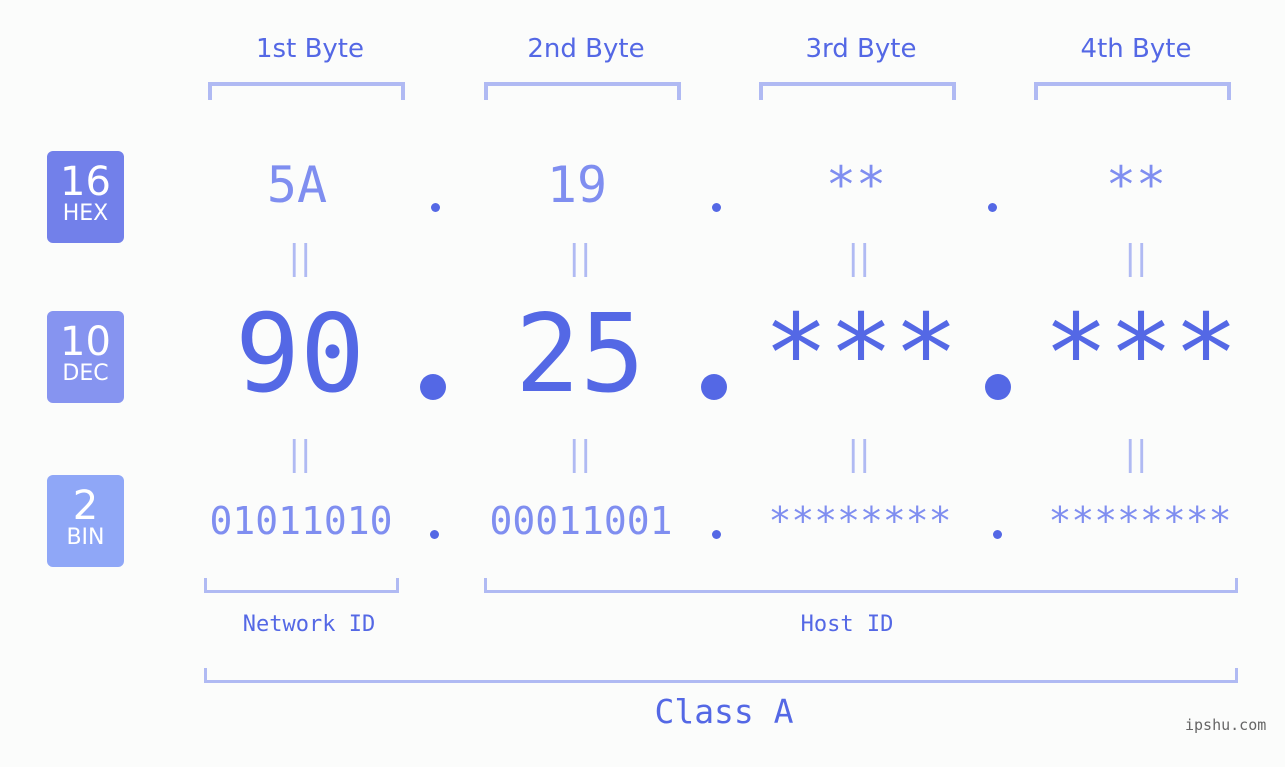 The width and height of the screenshot is (1285, 767). I want to click on class-bracket, so click(721, 675).